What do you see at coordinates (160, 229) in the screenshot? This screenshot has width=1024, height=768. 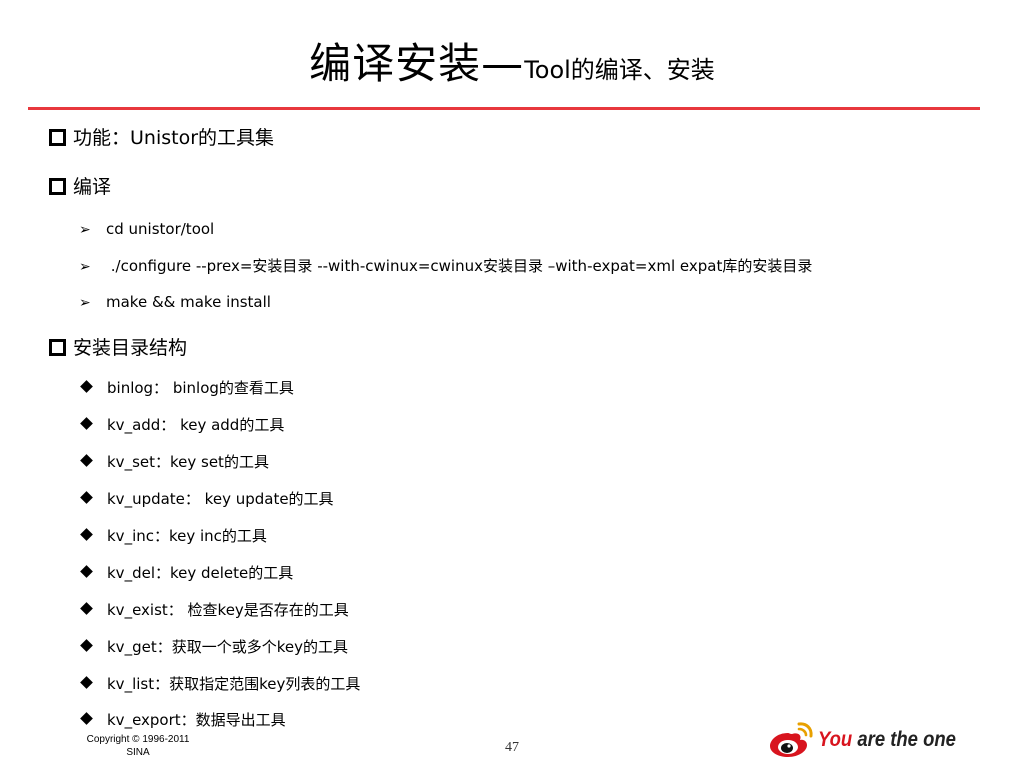 I see `list-item-text: cd unistor/tool` at bounding box center [160, 229].